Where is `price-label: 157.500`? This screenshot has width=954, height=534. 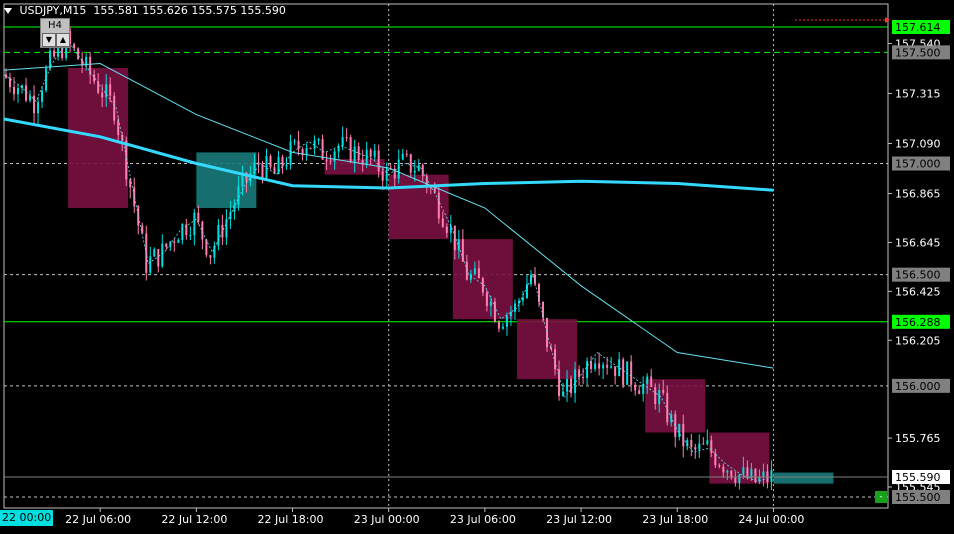 price-label: 157.500 is located at coordinates (918, 52).